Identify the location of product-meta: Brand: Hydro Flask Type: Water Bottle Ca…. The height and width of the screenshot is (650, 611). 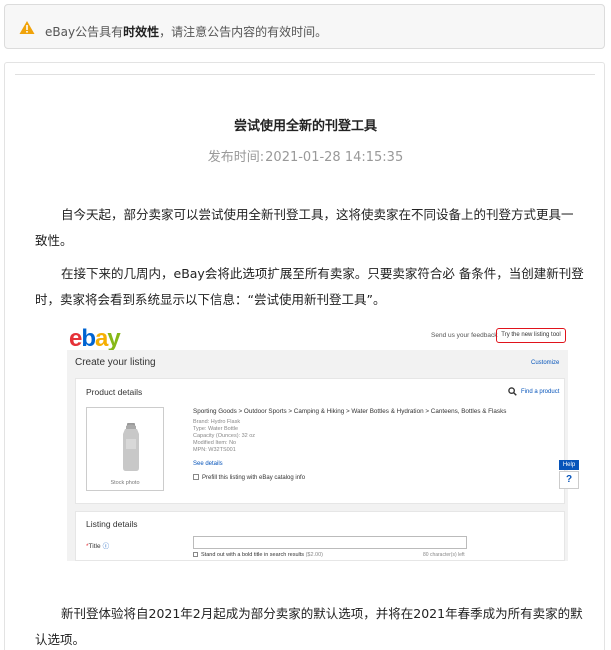
(224, 436).